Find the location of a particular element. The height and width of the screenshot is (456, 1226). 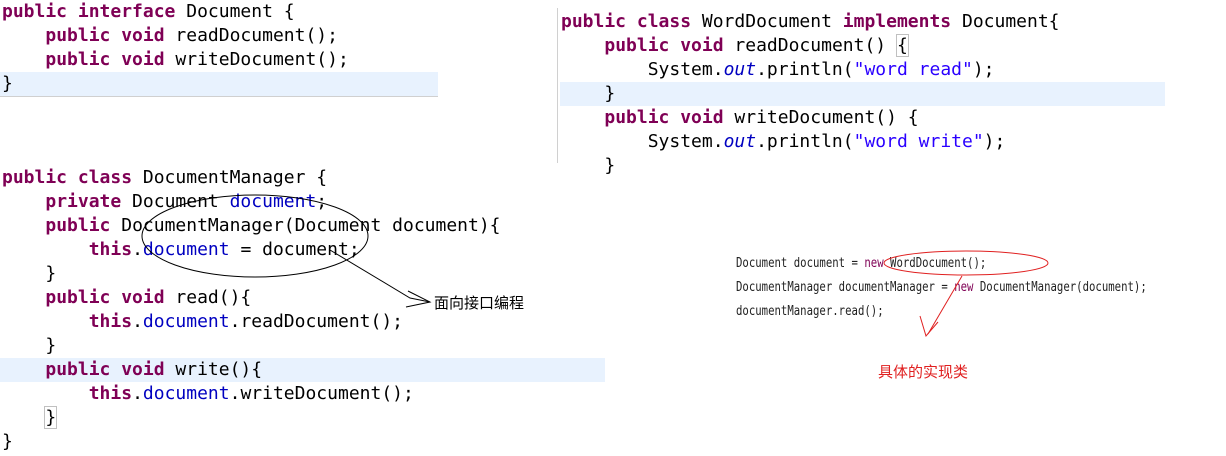

code-line: documentManager.read(); is located at coordinates (941, 312).